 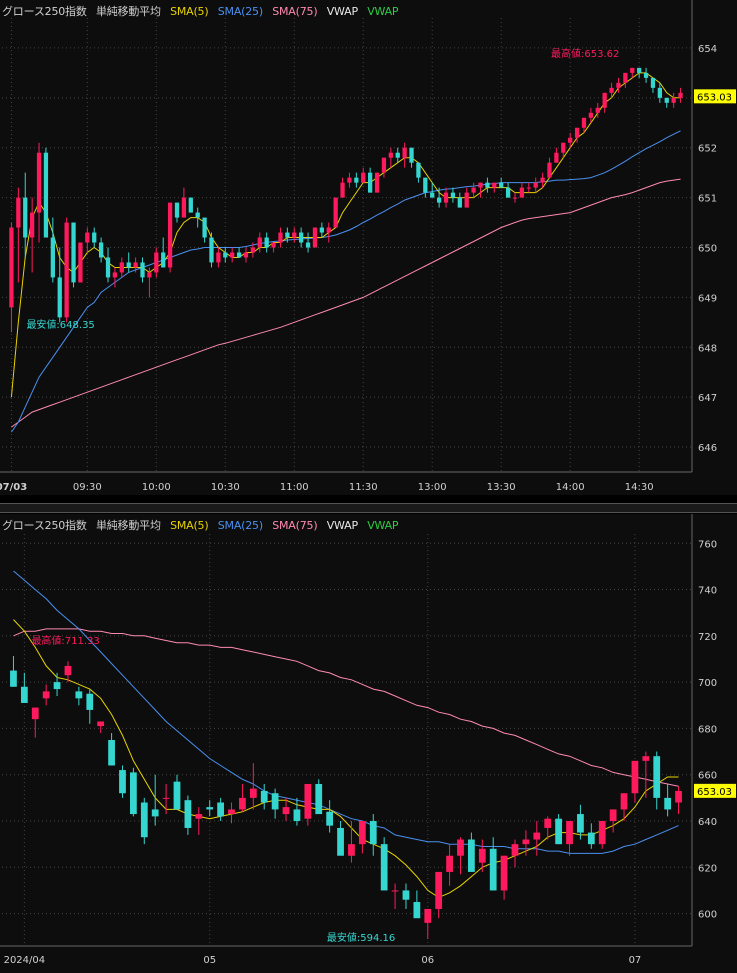 I want to click on high-annotation: 最高値:711.33, so click(x=65, y=640).